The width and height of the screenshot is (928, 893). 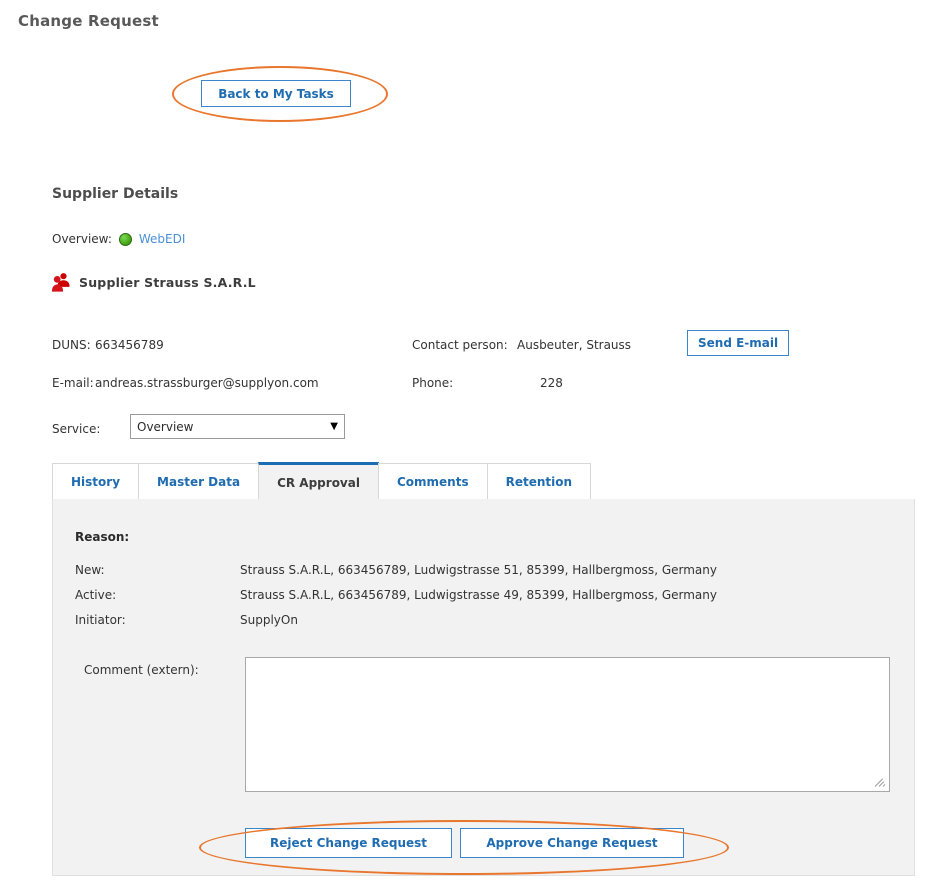 What do you see at coordinates (207, 383) in the screenshot?
I see `email-value: andreas.strassburger@supplyon.com` at bounding box center [207, 383].